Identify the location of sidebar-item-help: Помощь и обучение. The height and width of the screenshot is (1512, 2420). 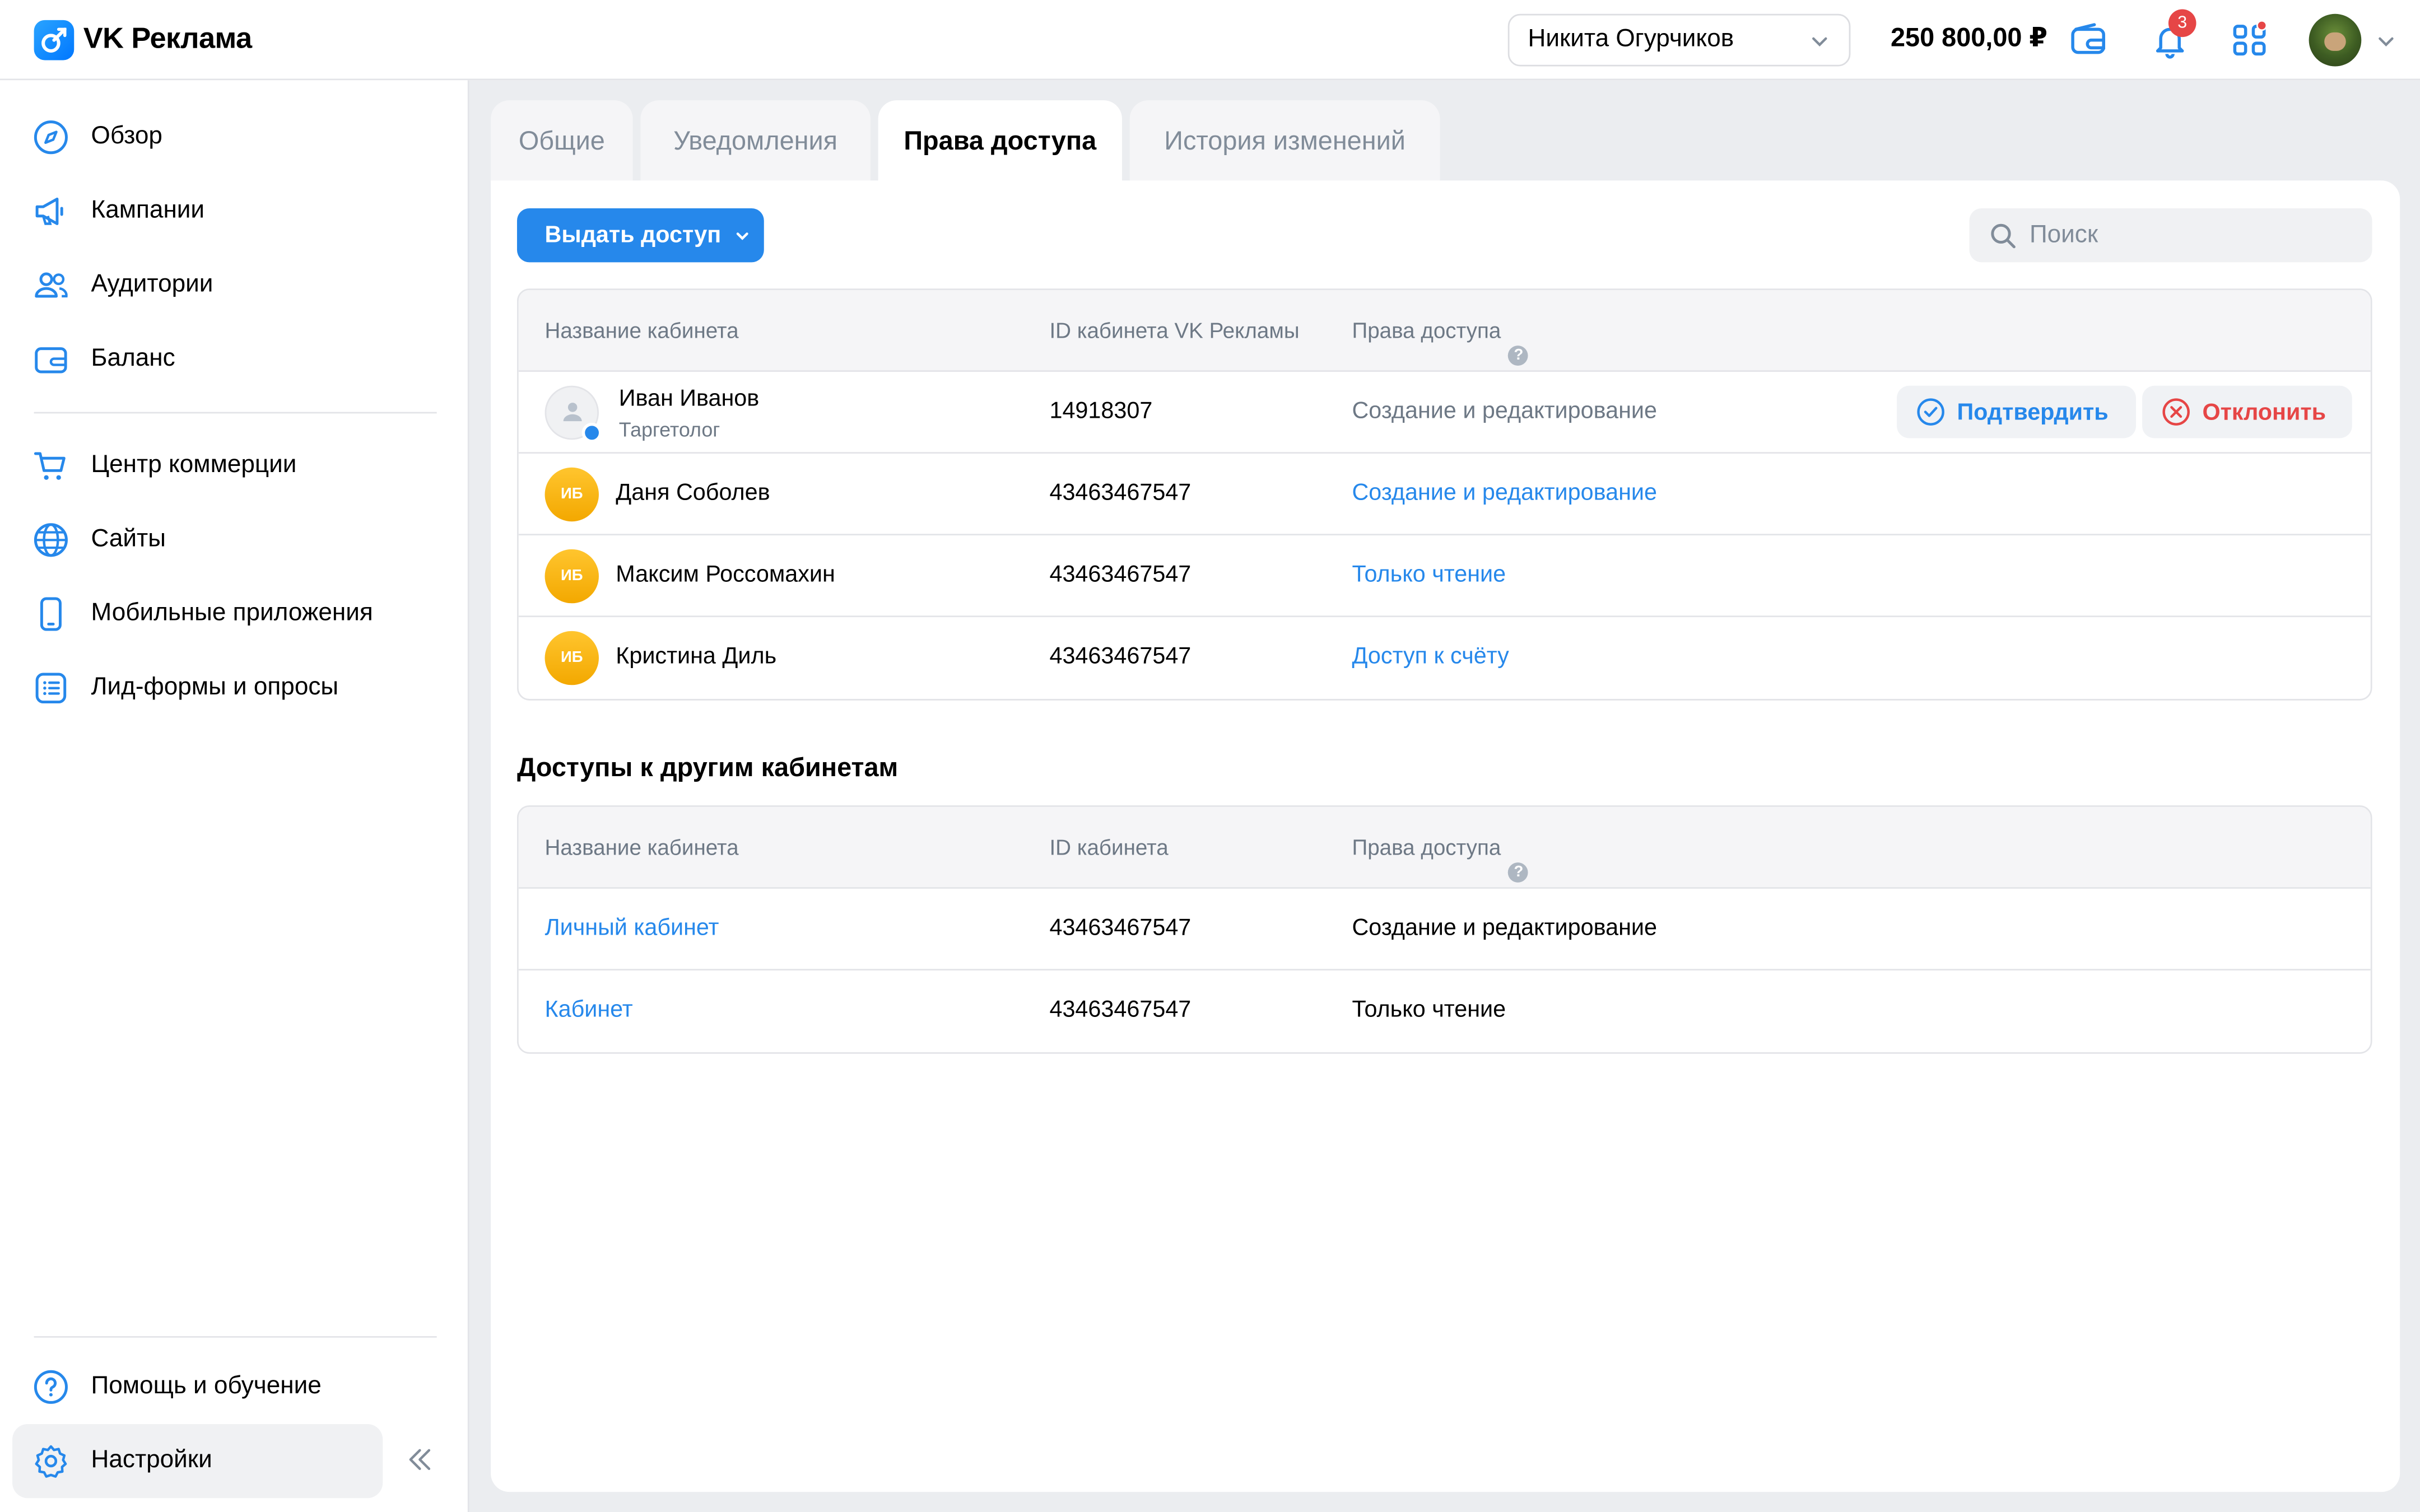
(197, 1387).